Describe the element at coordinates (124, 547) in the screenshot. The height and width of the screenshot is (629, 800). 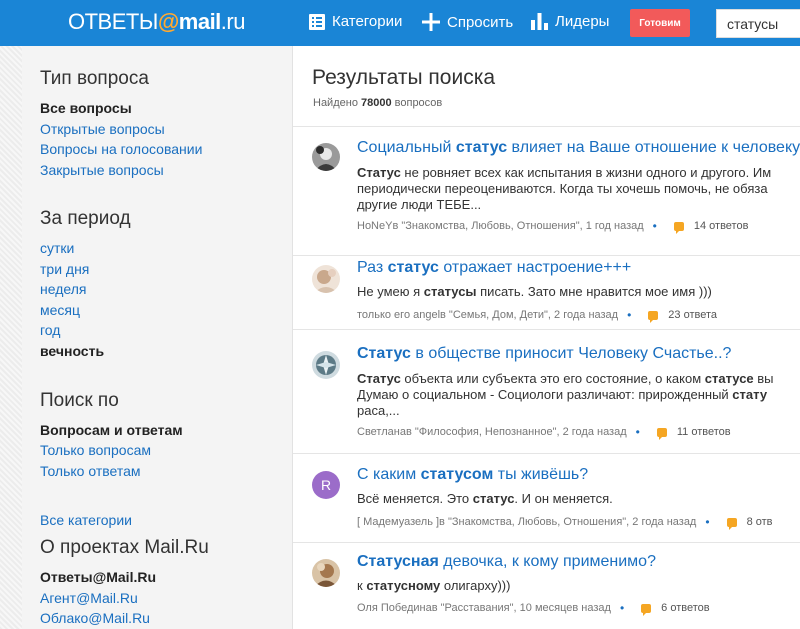
I see `projects-heading: О проектах Mail.Ru` at that location.